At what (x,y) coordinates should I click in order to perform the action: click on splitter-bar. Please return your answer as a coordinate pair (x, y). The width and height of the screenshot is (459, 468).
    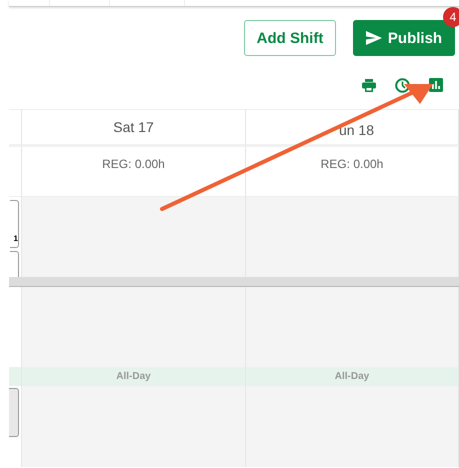
    Looking at the image, I should click on (234, 282).